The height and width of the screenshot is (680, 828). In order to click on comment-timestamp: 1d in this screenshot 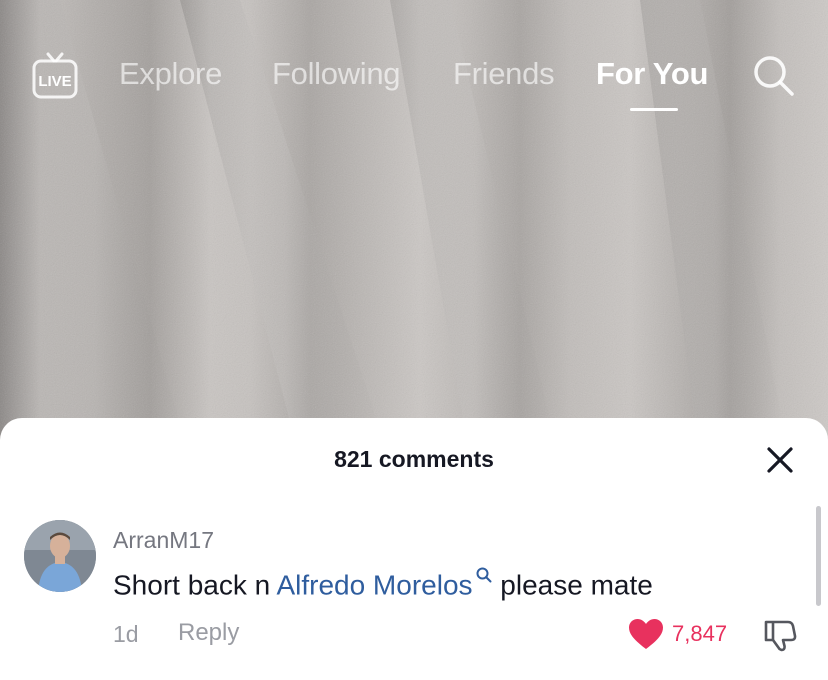, I will do `click(126, 634)`.